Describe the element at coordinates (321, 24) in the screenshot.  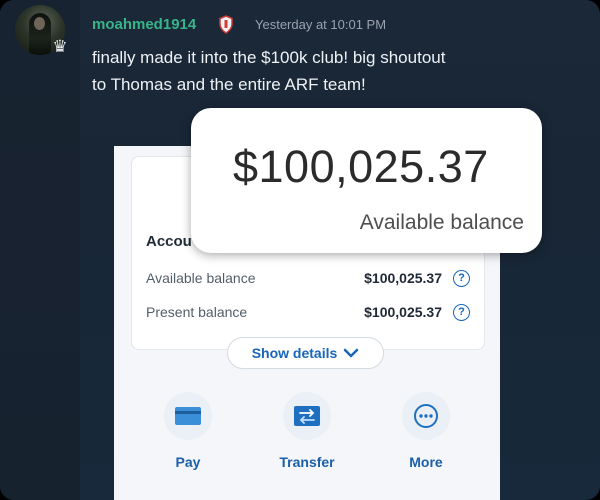
I see `message-timestamp: Yesterday at 10:01 PM` at that location.